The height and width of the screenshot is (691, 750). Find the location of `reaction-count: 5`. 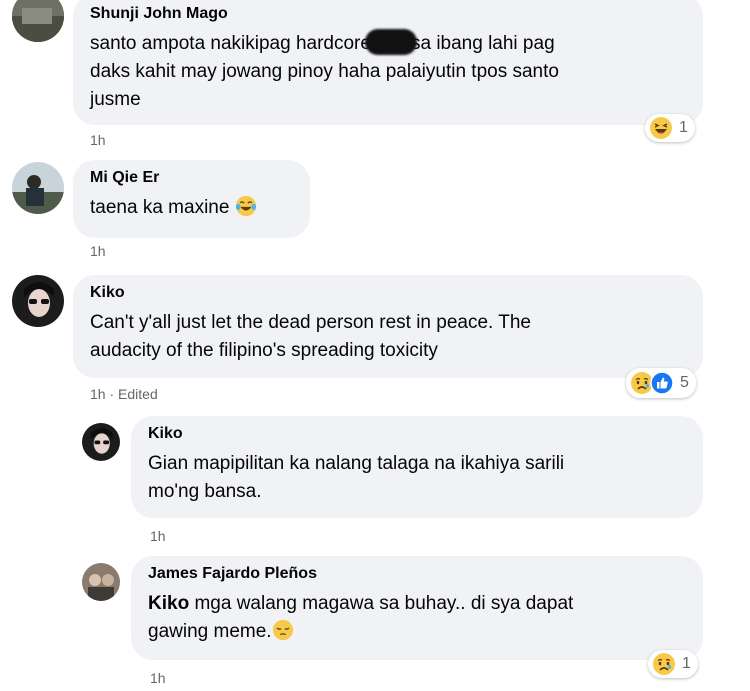

reaction-count: 5 is located at coordinates (684, 382).